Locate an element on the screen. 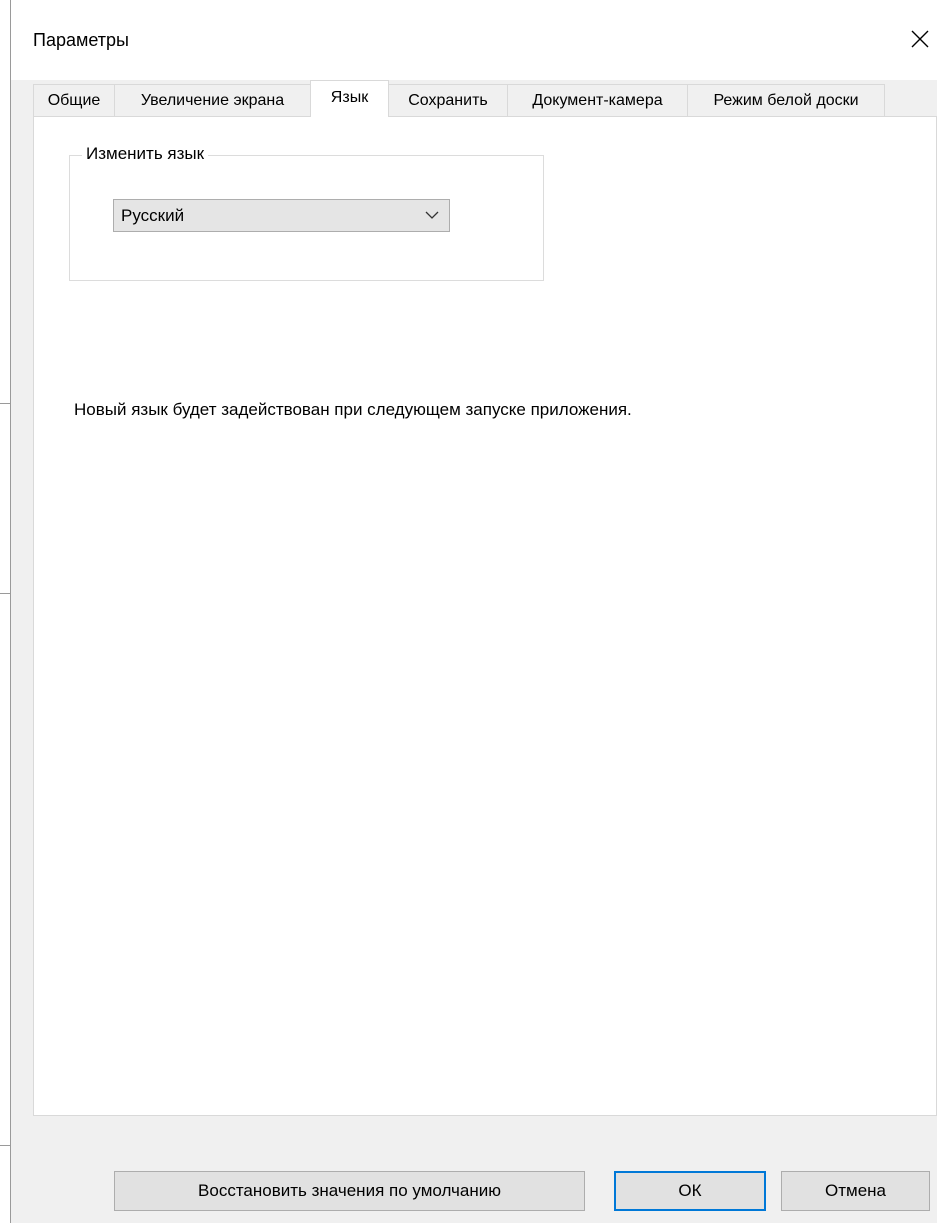 The height and width of the screenshot is (1223, 937). tab-label: Режим белой доски is located at coordinates (786, 100).